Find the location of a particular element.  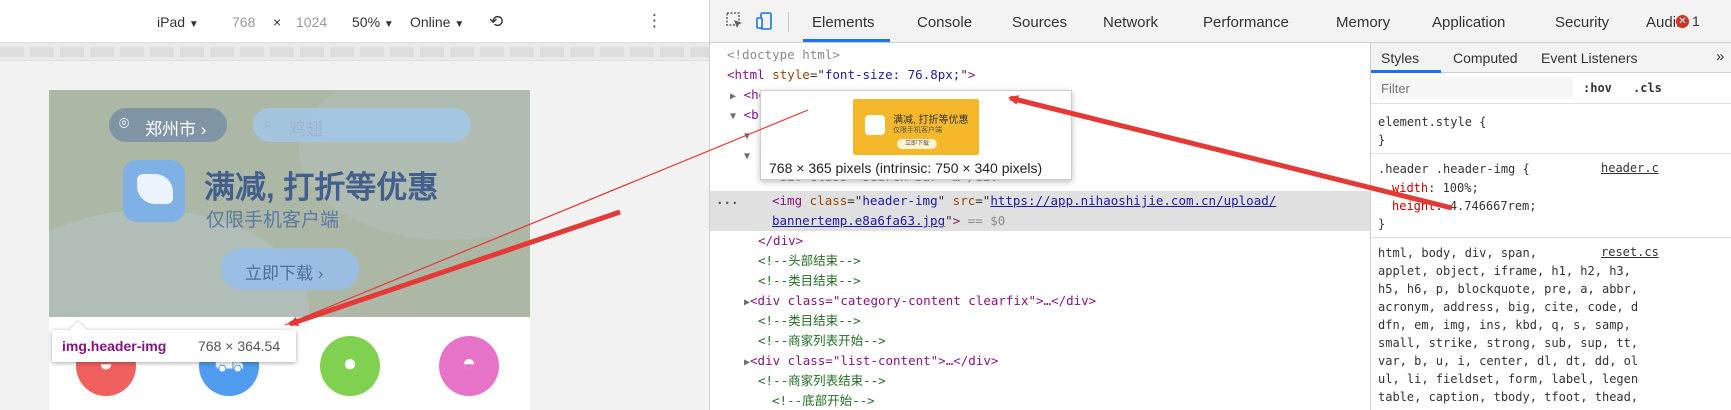

img-node-cont: bannertemp.e8a6fa63.jpg"> == $0 is located at coordinates (888, 221).